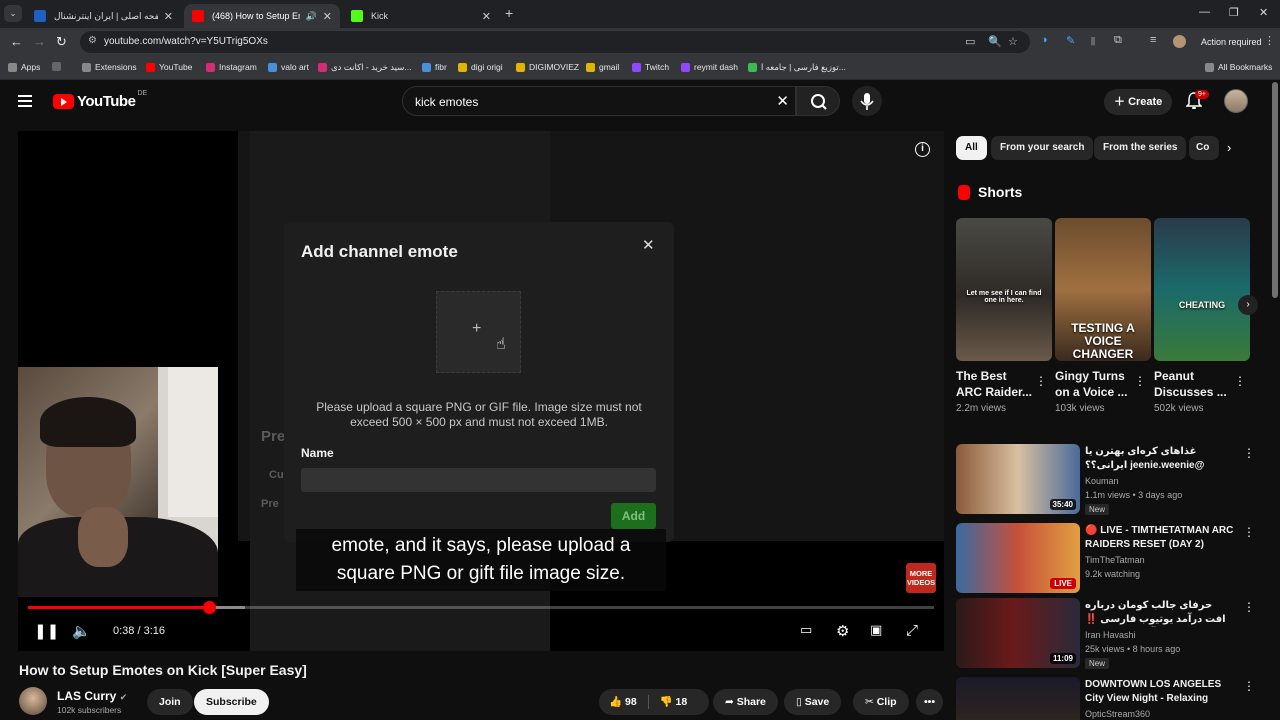 Image resolution: width=1280 pixels, height=720 pixels. Describe the element at coordinates (1103, 289) in the screenshot. I see `short-thumbnail: TESTING A VOICE CHANGER` at that location.